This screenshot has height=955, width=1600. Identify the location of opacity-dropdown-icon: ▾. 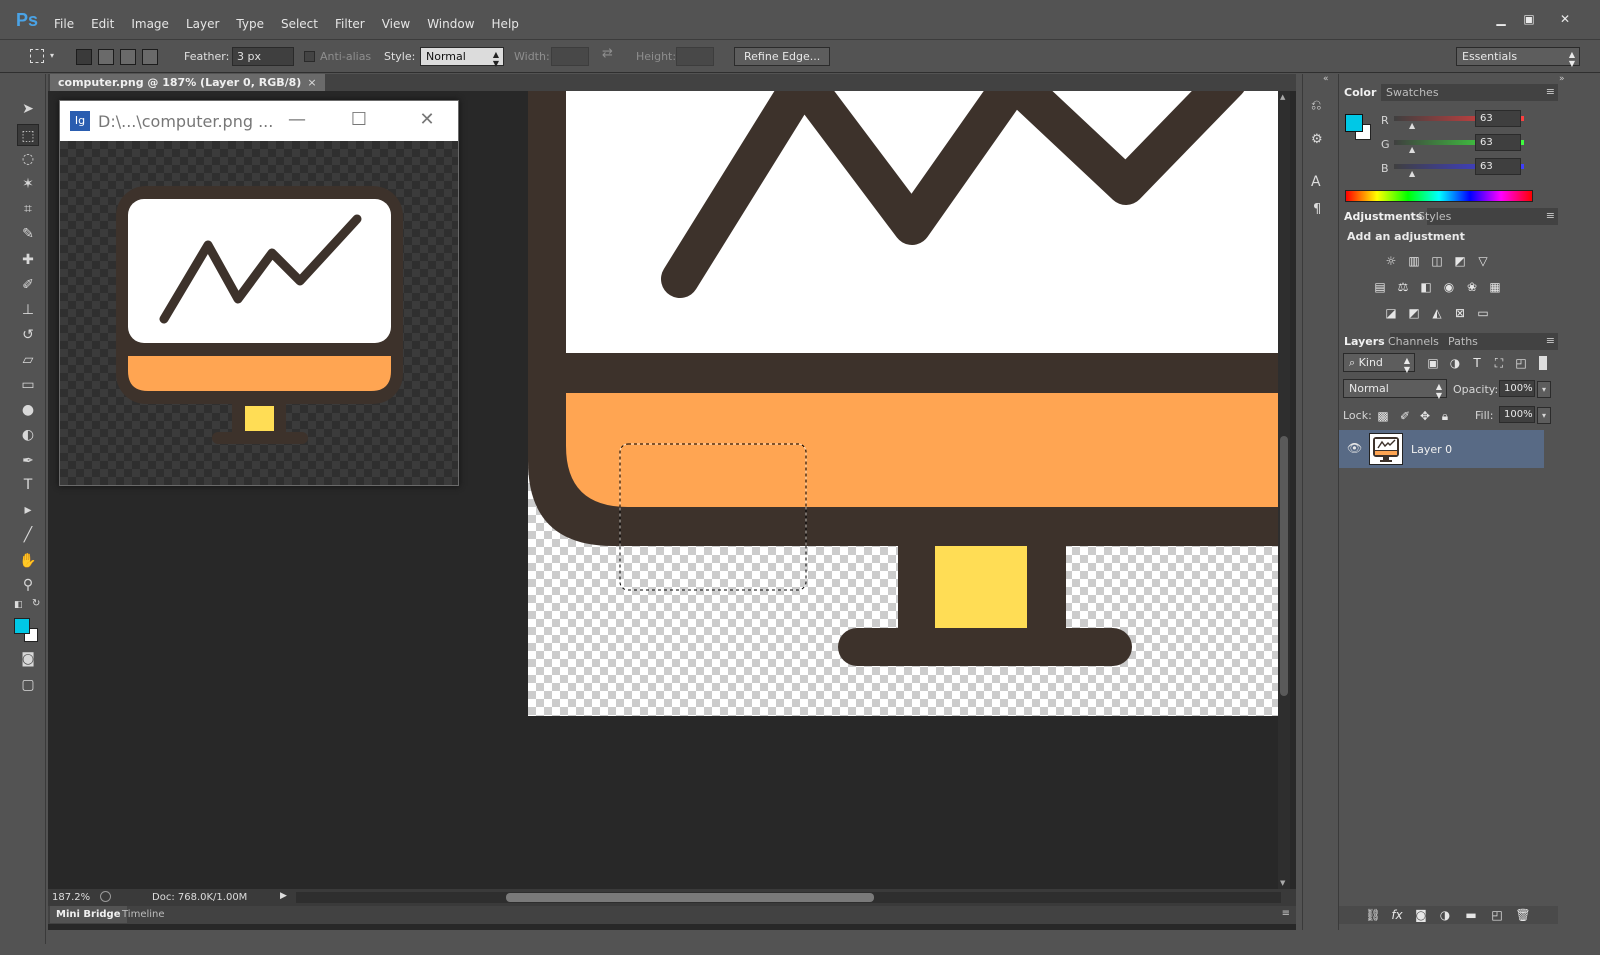
(1544, 389).